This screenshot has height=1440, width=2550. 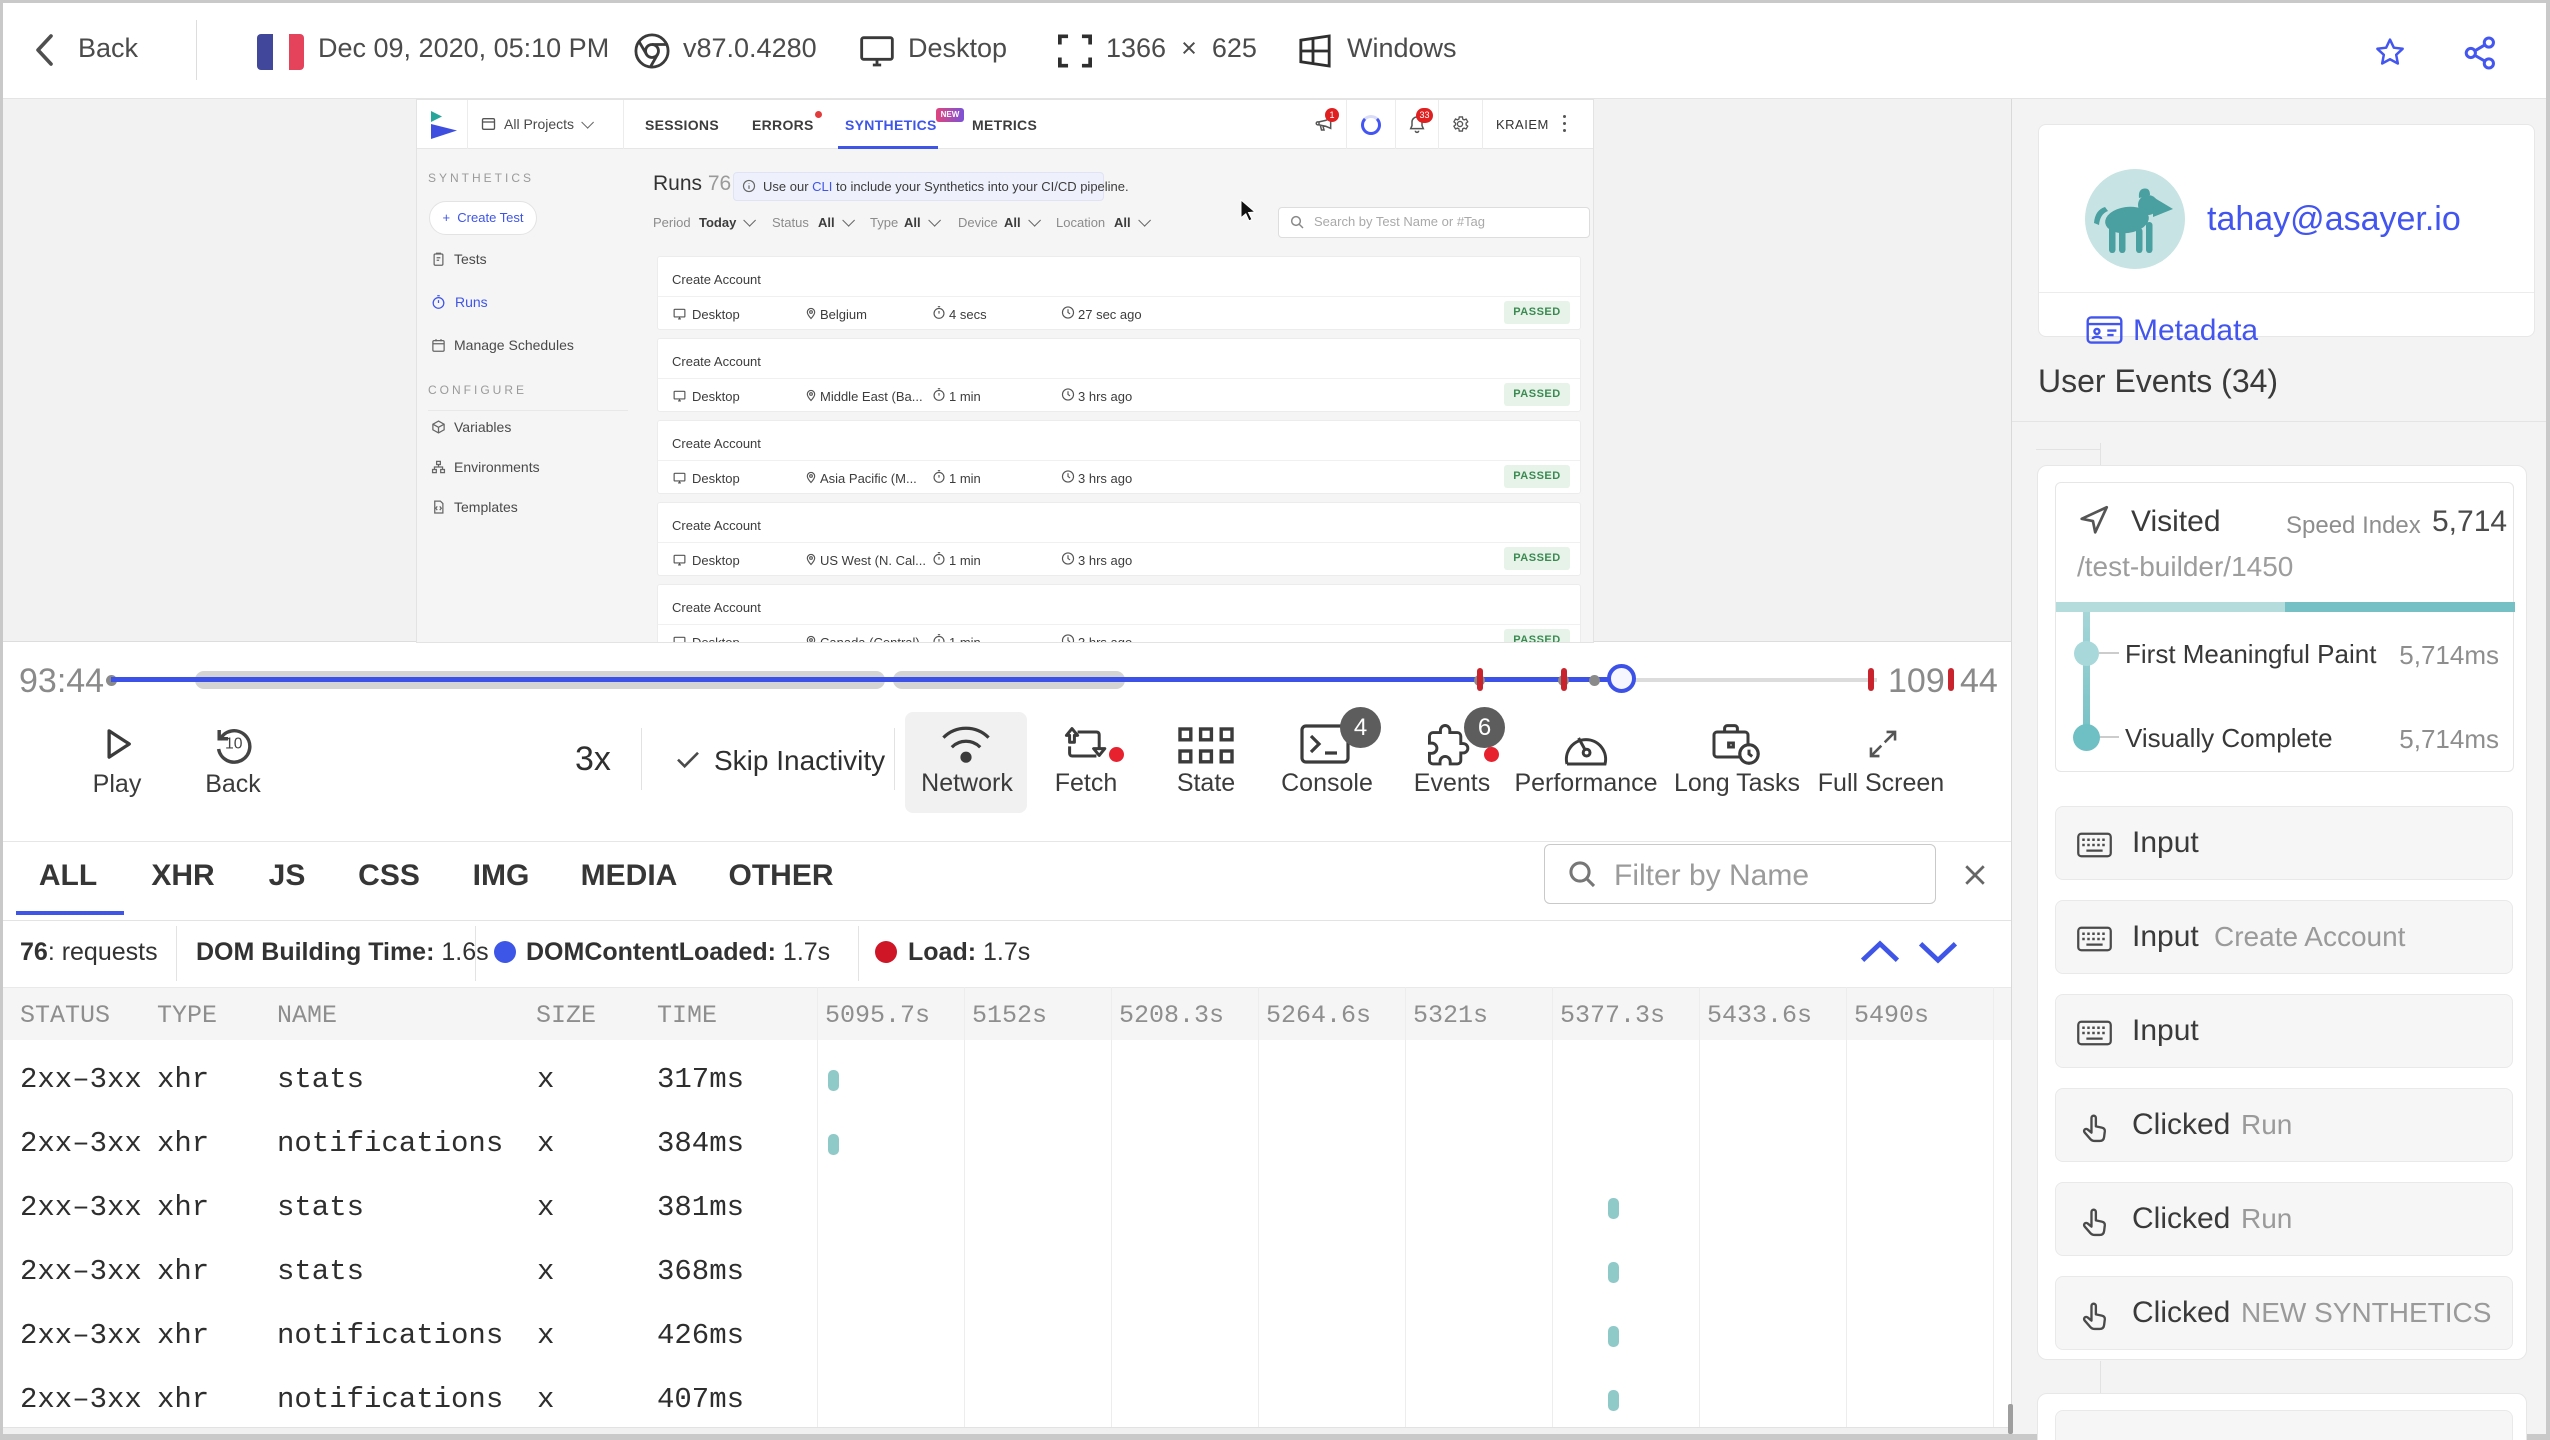 I want to click on svg-text: 10, so click(x=234, y=743).